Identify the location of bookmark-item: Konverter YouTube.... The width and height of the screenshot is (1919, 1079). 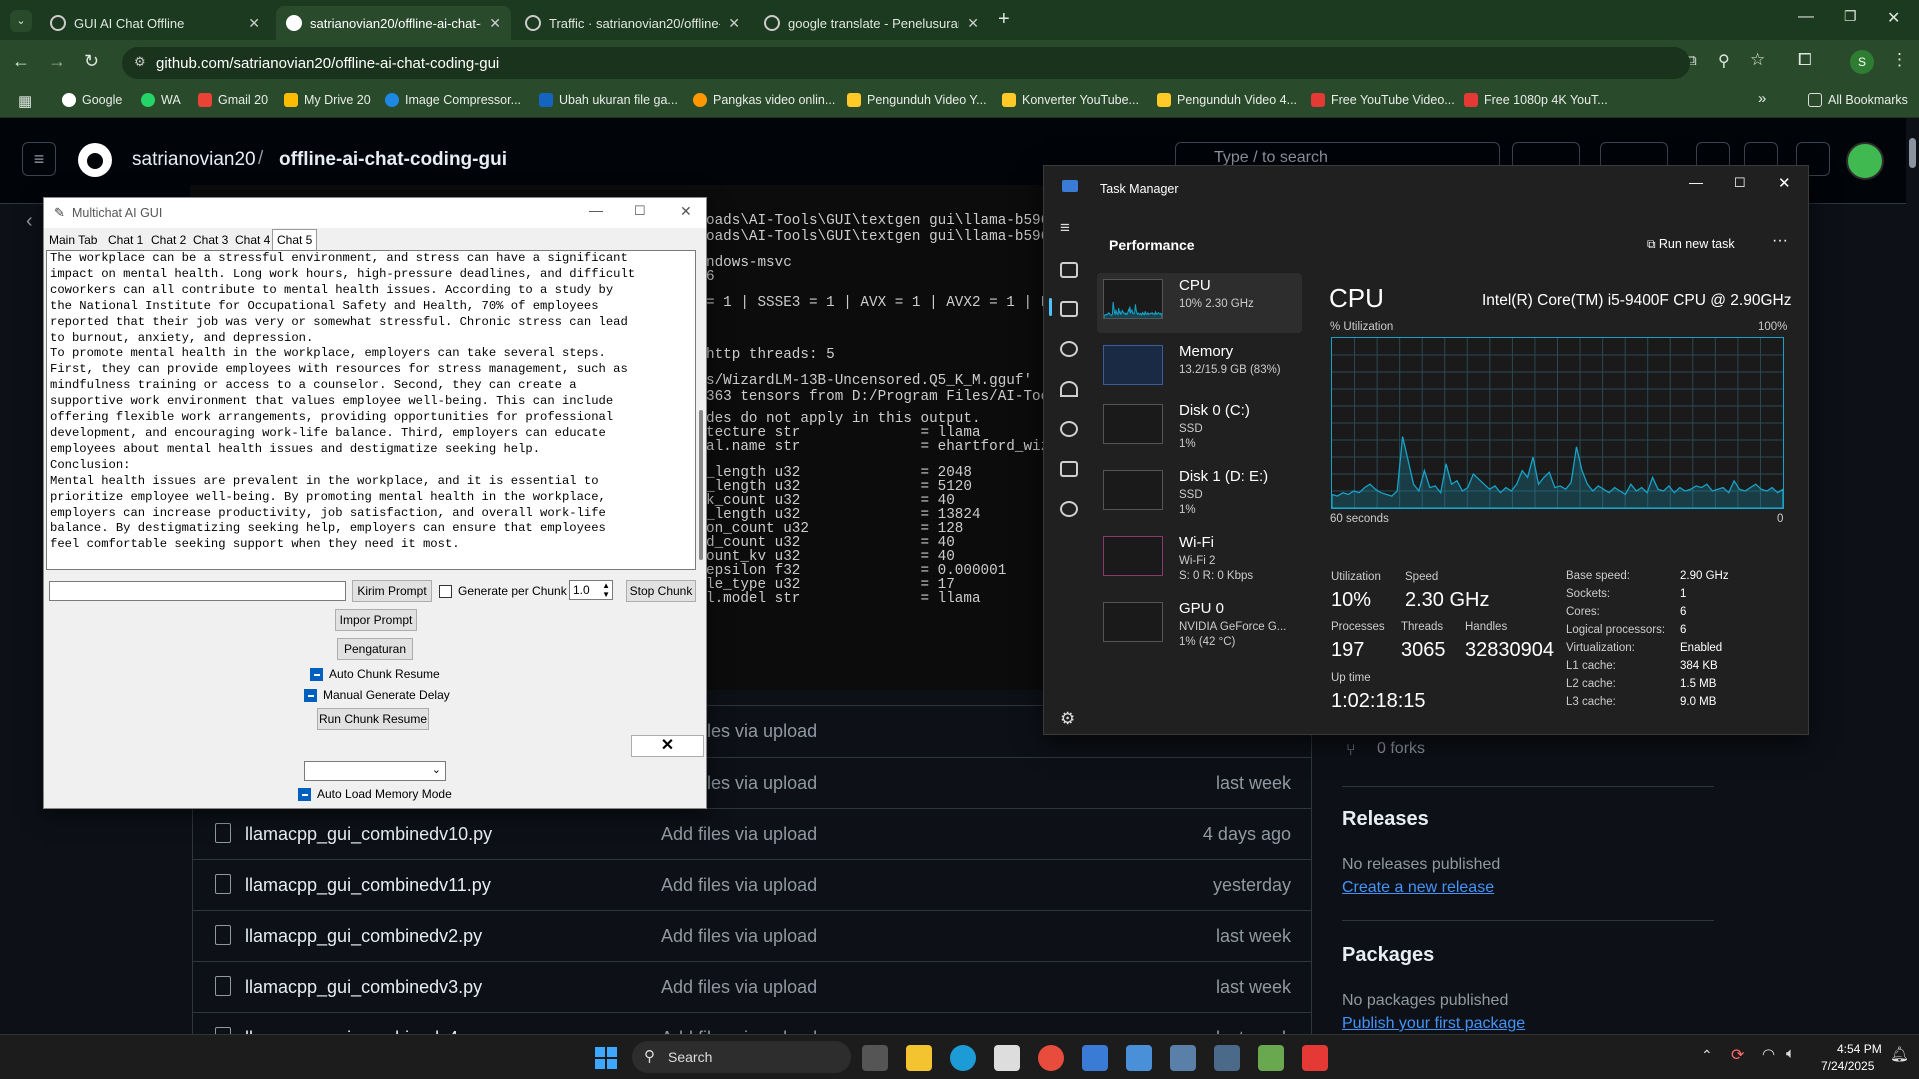
(1070, 100).